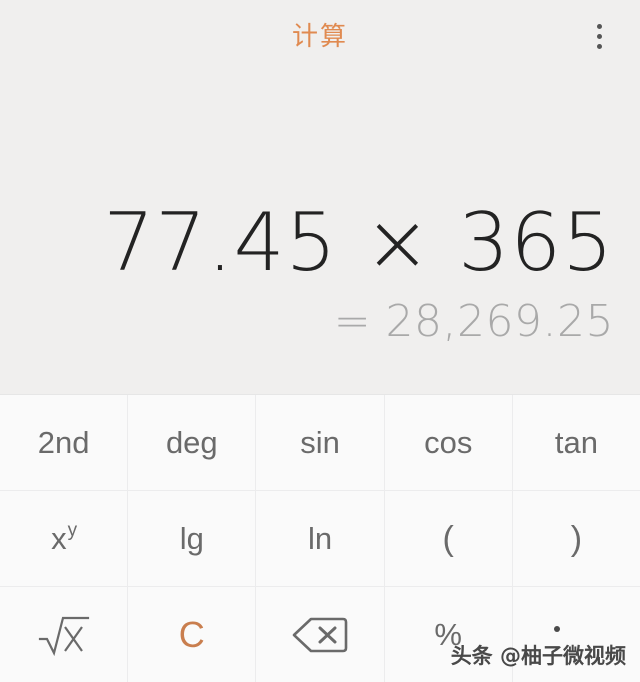 This screenshot has width=640, height=682. I want to click on key-sin: sin, so click(320, 442).